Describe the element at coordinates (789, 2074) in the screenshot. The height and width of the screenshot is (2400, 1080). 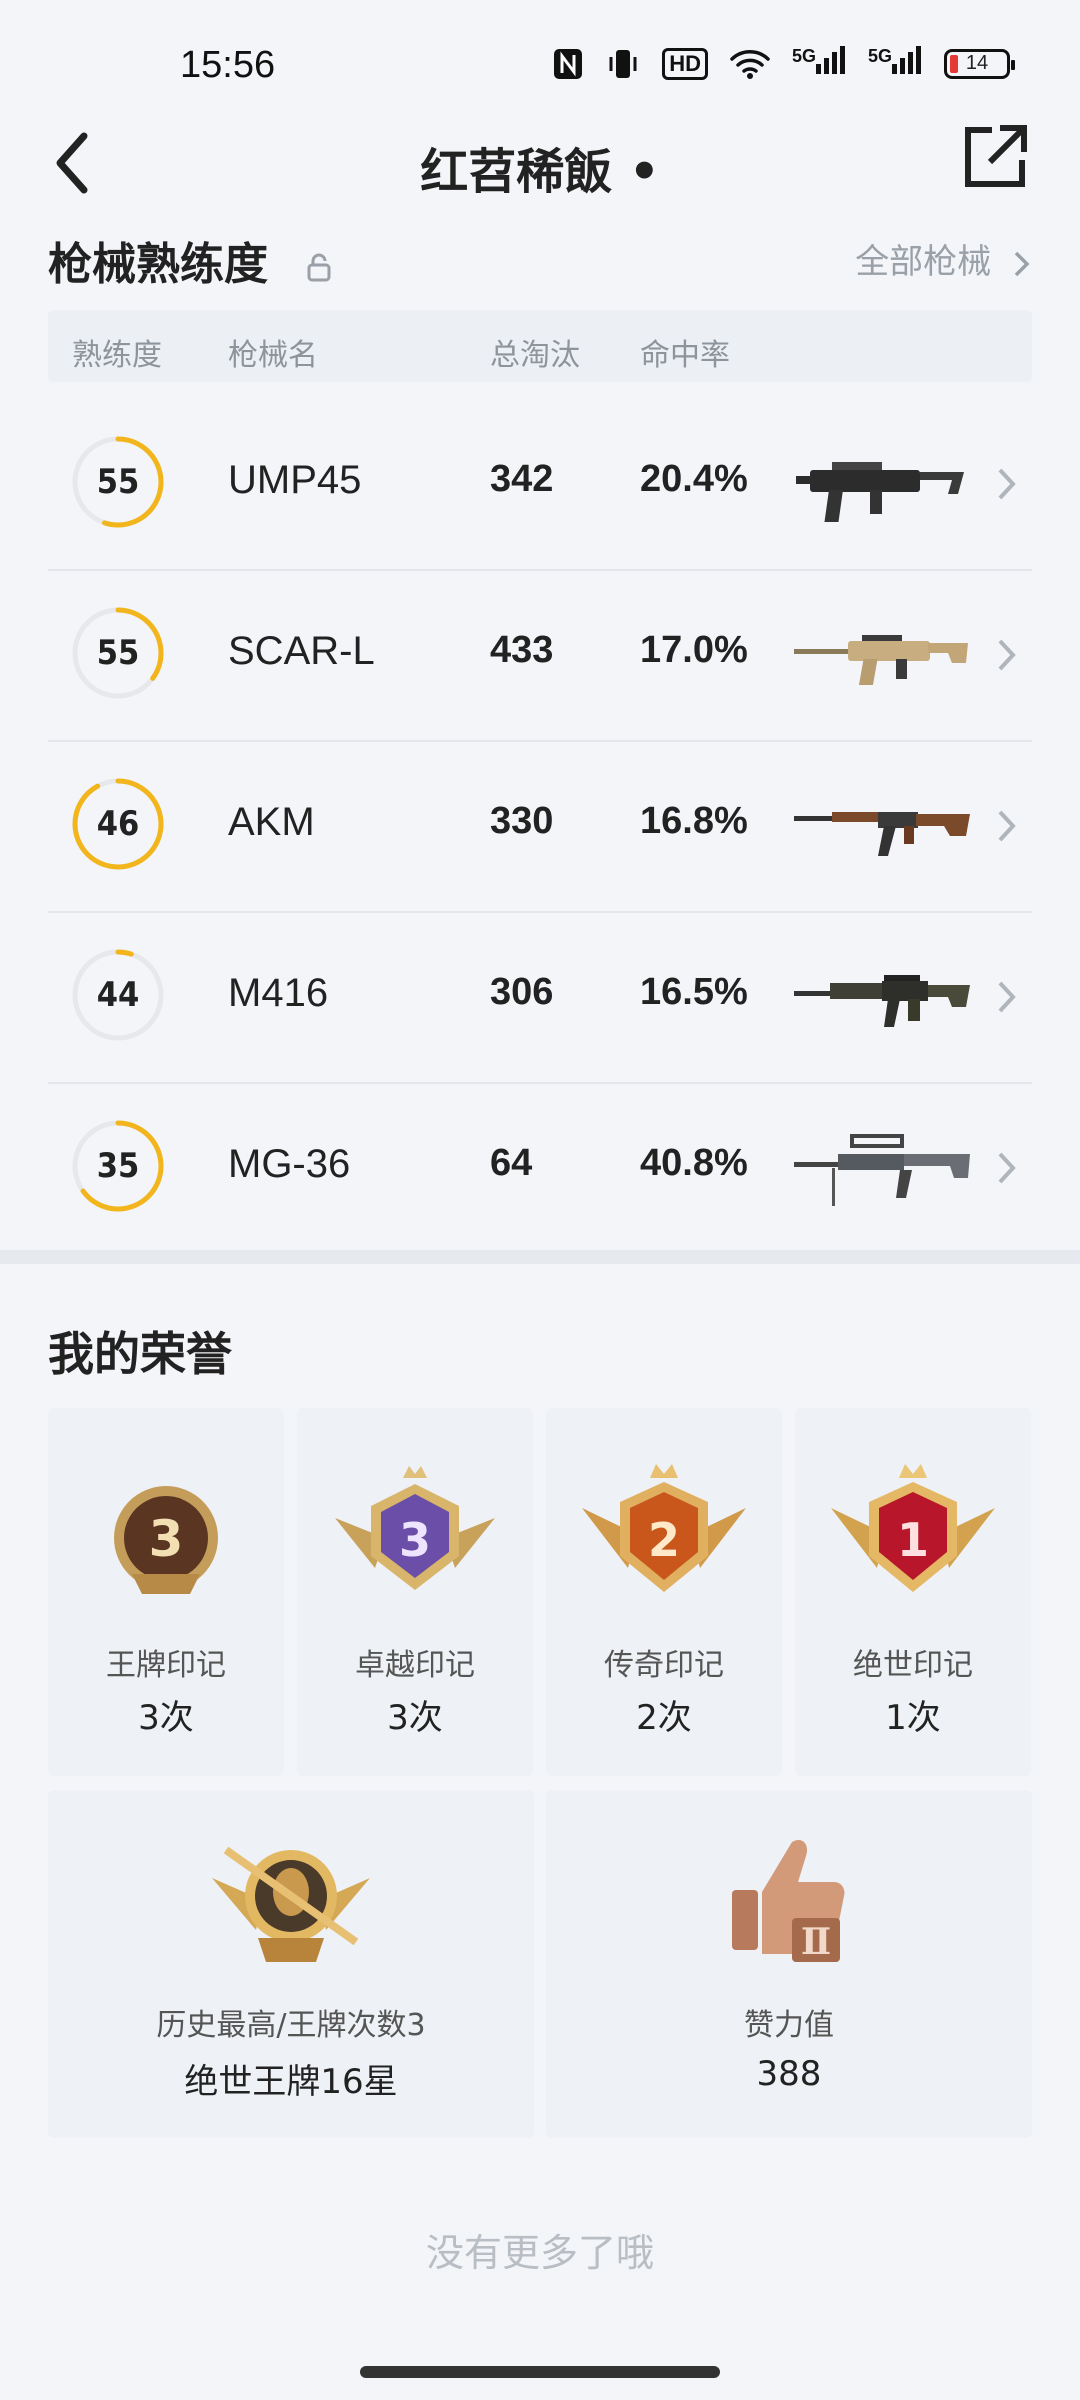
I see `likes-value: 388` at that location.